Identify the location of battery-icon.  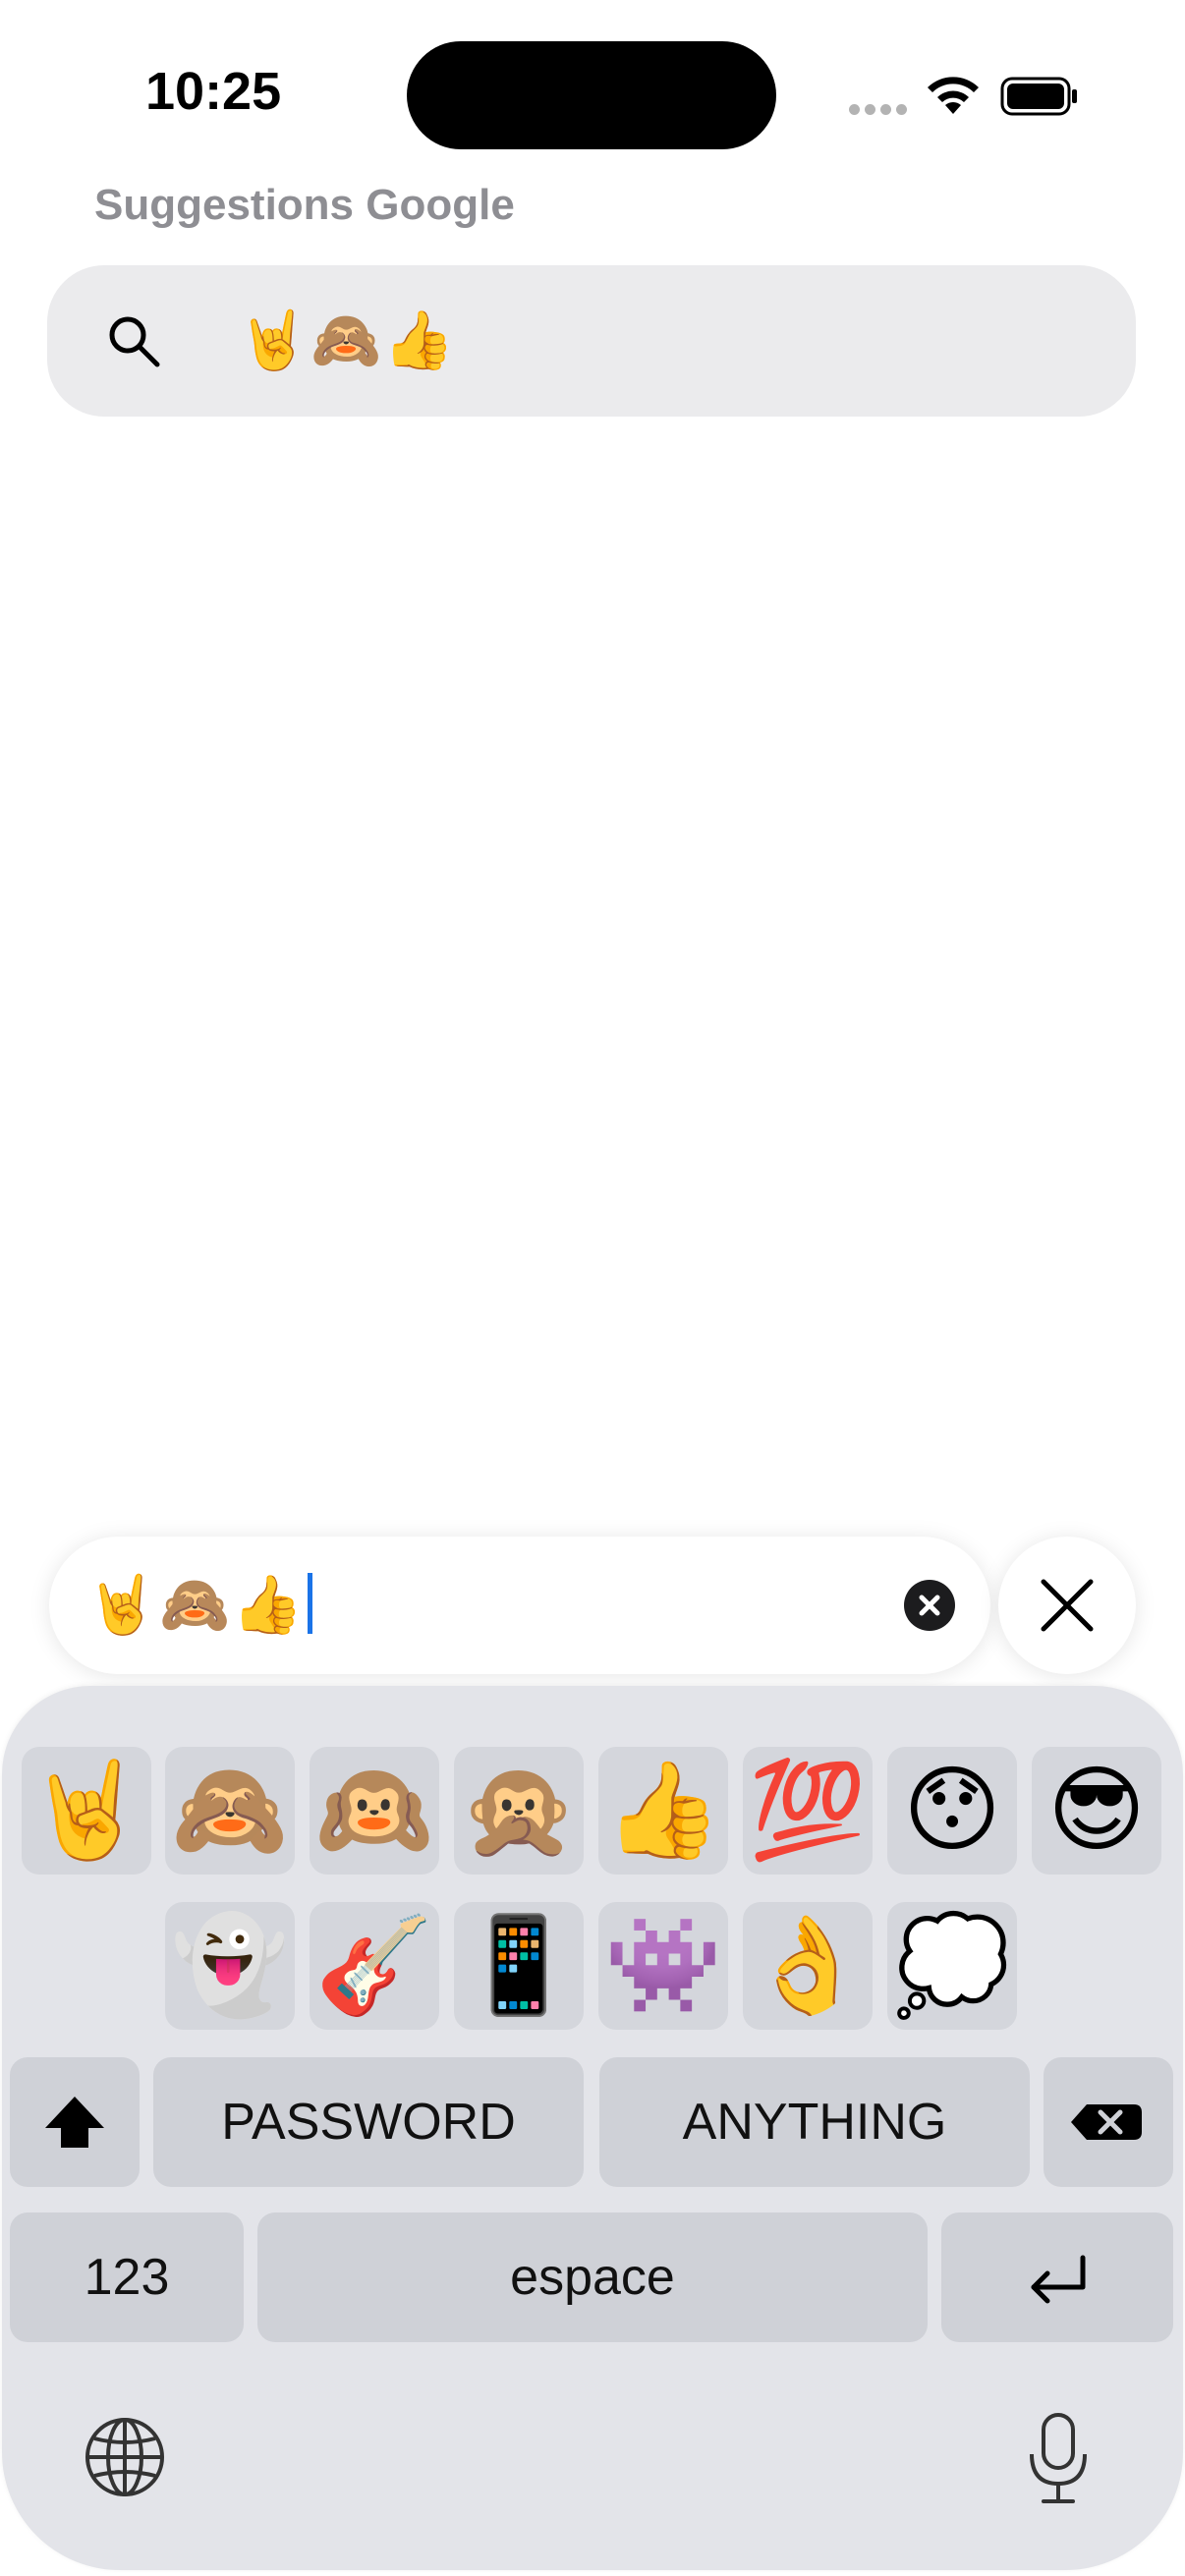
(1038, 96).